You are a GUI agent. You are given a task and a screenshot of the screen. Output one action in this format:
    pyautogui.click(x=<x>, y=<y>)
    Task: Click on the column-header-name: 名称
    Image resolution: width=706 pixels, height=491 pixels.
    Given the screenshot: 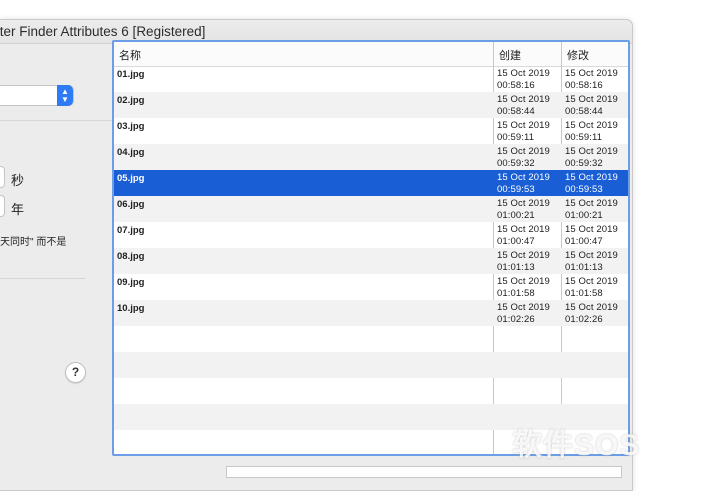 What is the action you would take?
    pyautogui.click(x=130, y=55)
    